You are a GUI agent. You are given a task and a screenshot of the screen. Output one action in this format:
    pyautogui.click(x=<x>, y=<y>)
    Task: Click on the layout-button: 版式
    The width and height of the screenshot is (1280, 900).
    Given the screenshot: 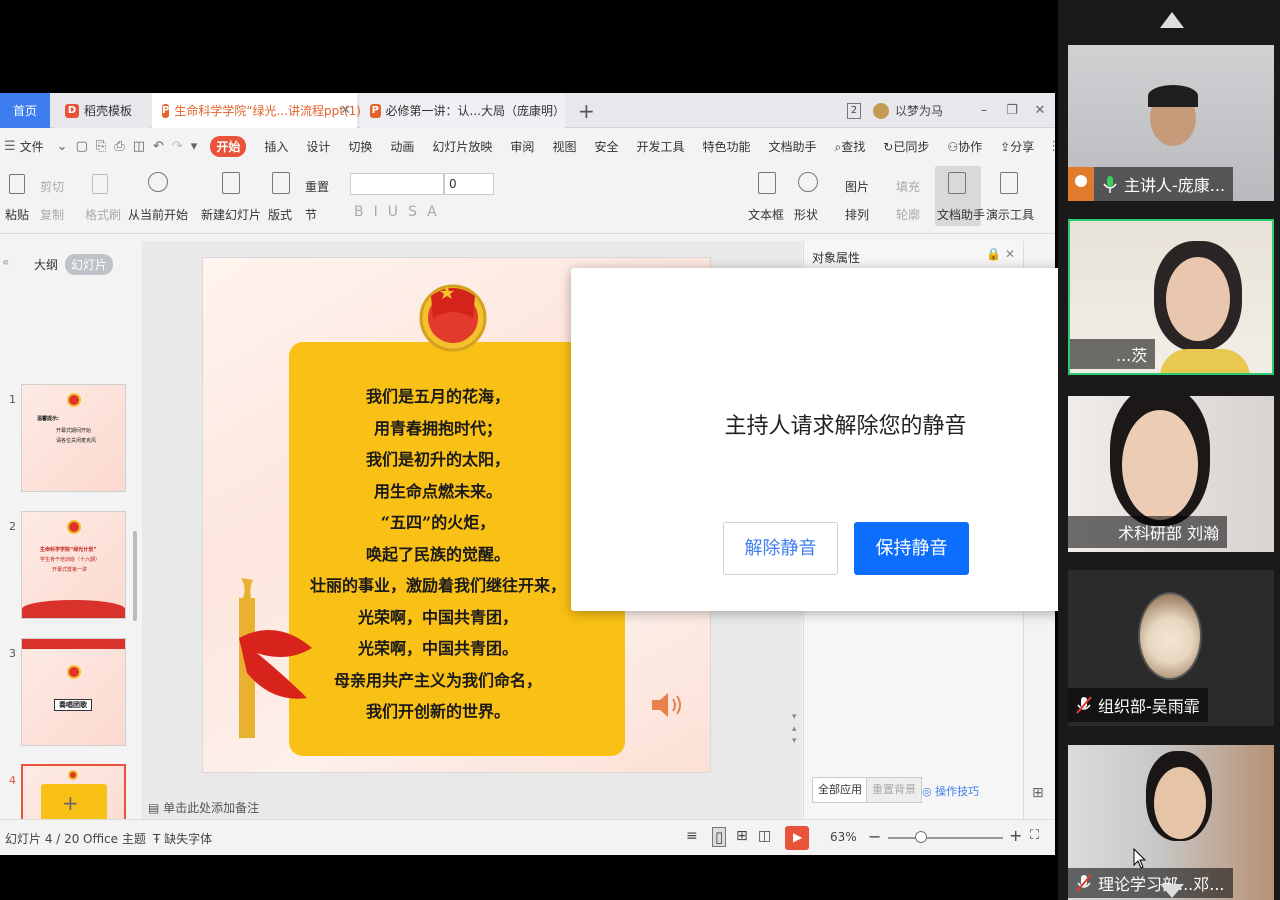 What is the action you would take?
    pyautogui.click(x=280, y=214)
    